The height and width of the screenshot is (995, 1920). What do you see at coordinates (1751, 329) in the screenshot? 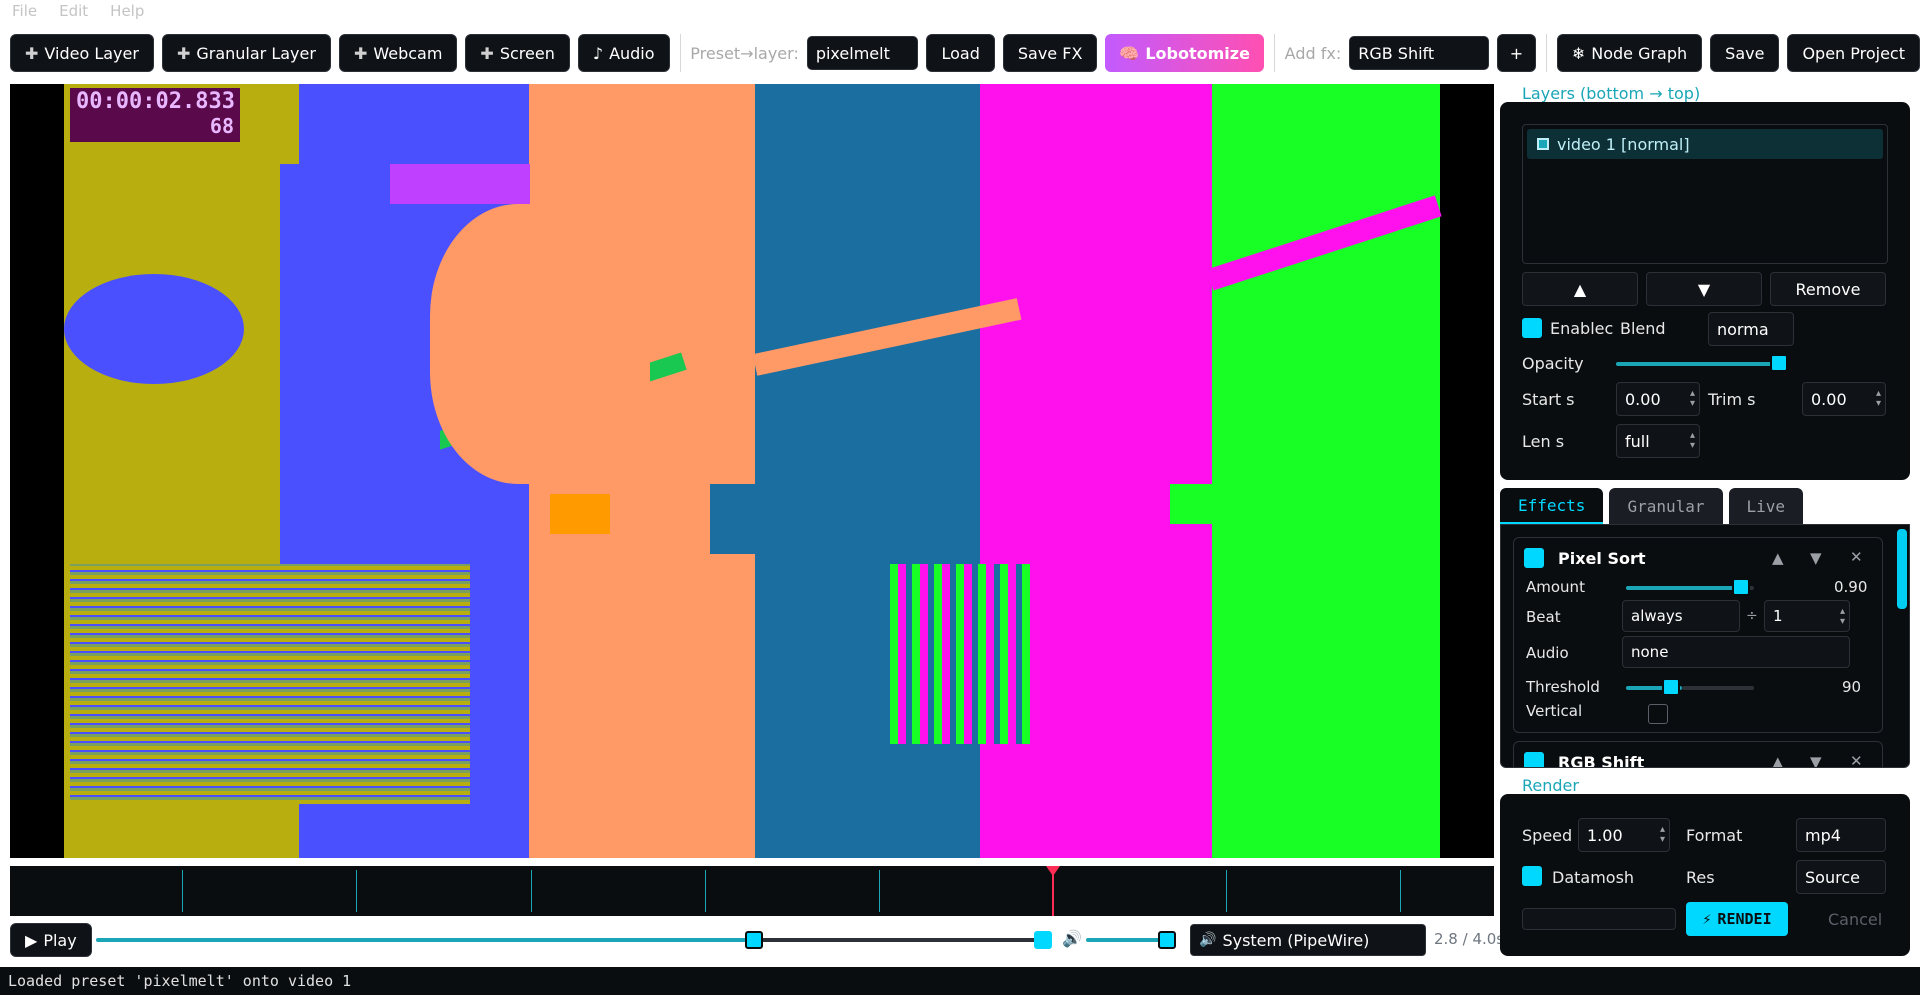
I see `blend-select: norma` at bounding box center [1751, 329].